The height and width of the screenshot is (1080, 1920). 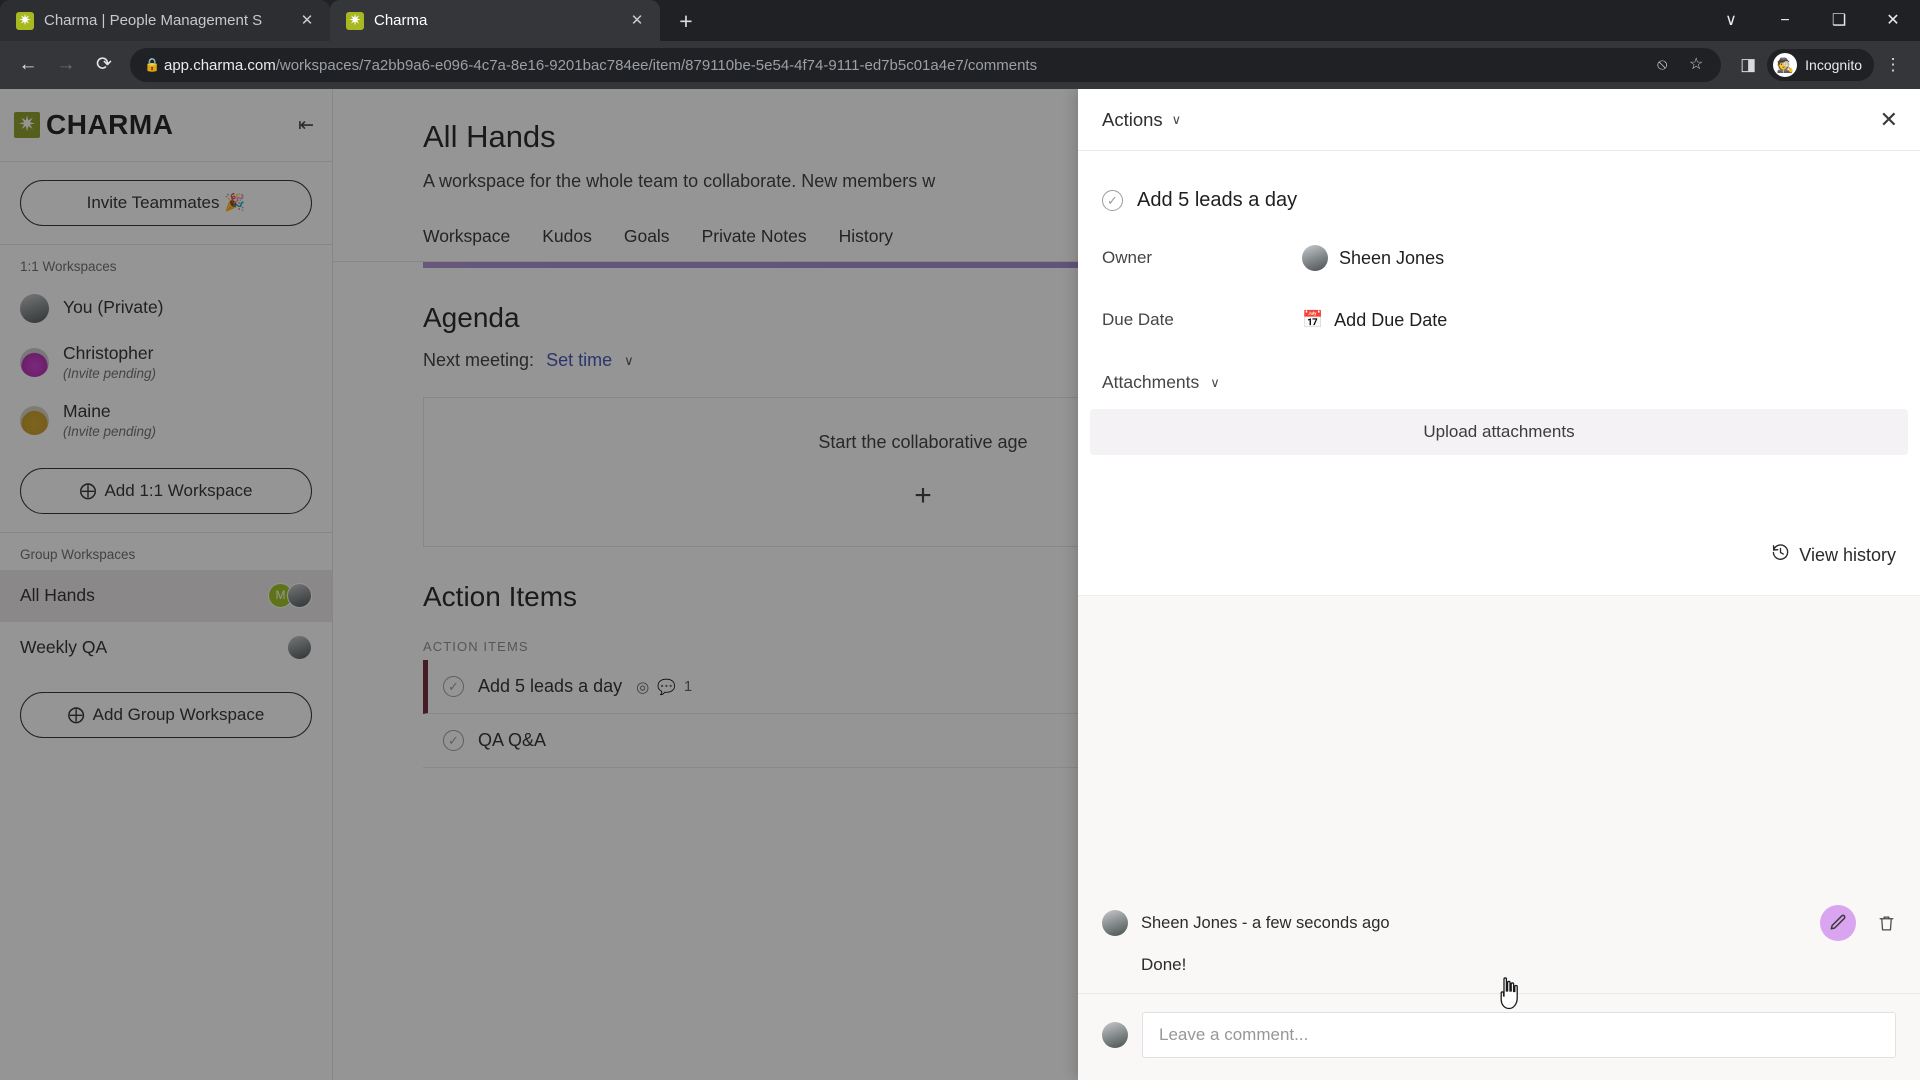 I want to click on view-history-button: View history, so click(x=1499, y=555).